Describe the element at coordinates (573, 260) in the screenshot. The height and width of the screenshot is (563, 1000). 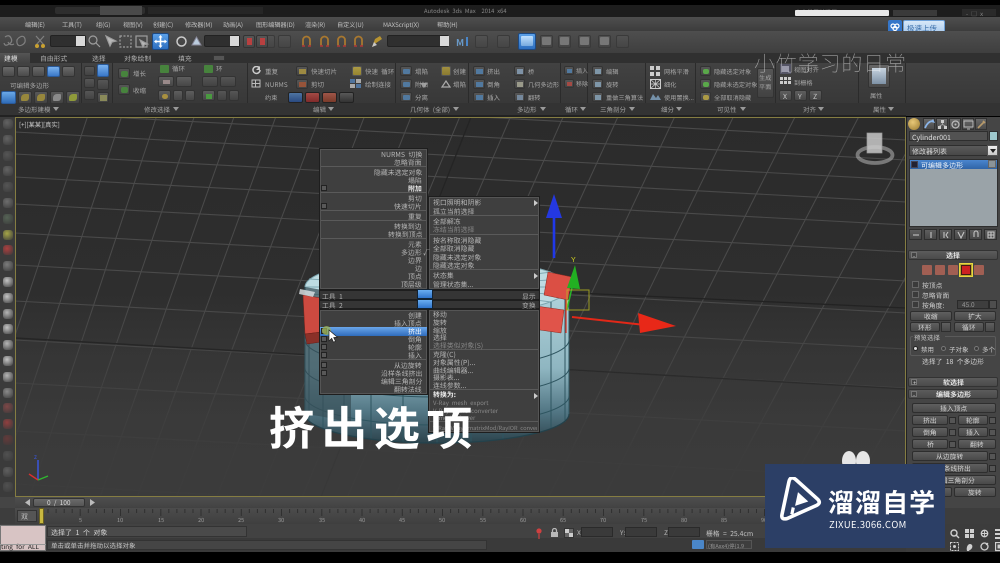
I see `svg-text: Y` at that location.